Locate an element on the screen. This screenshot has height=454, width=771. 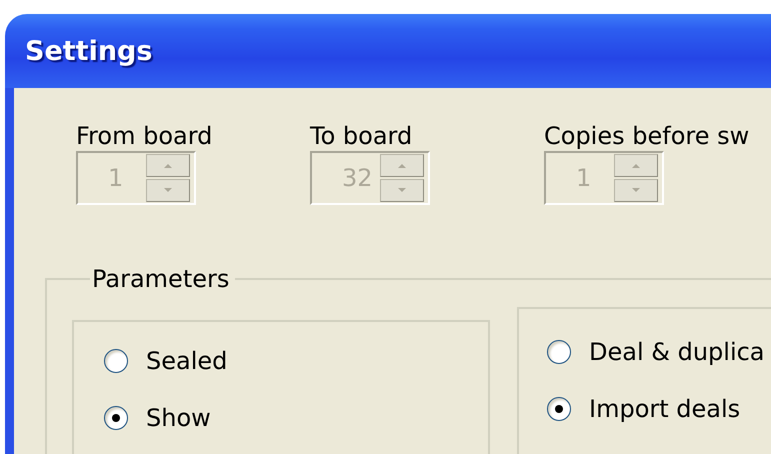
field-label: To board is located at coordinates (361, 136).